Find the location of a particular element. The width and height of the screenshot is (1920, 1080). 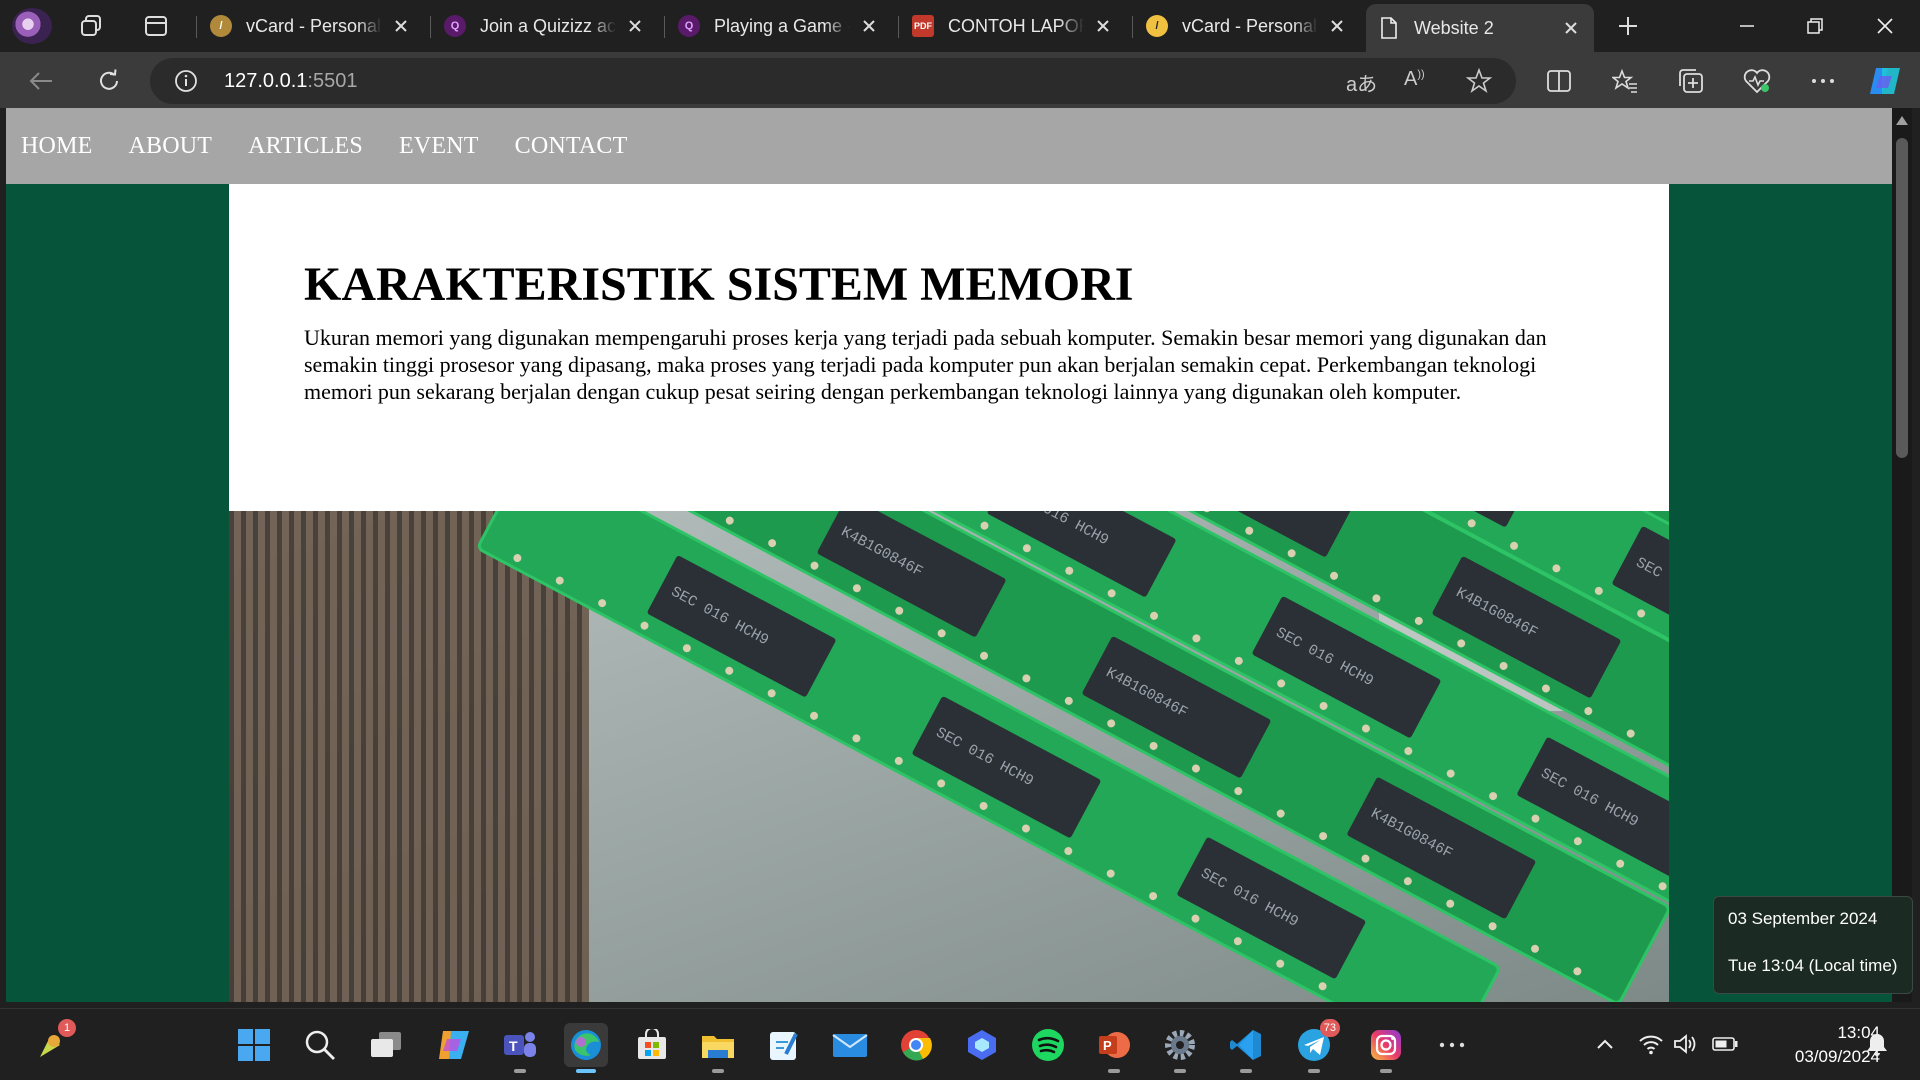

teams-icon: T is located at coordinates (520, 1048).